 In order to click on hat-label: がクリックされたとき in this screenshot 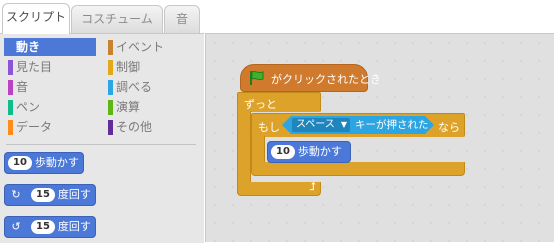, I will do `click(326, 79)`.